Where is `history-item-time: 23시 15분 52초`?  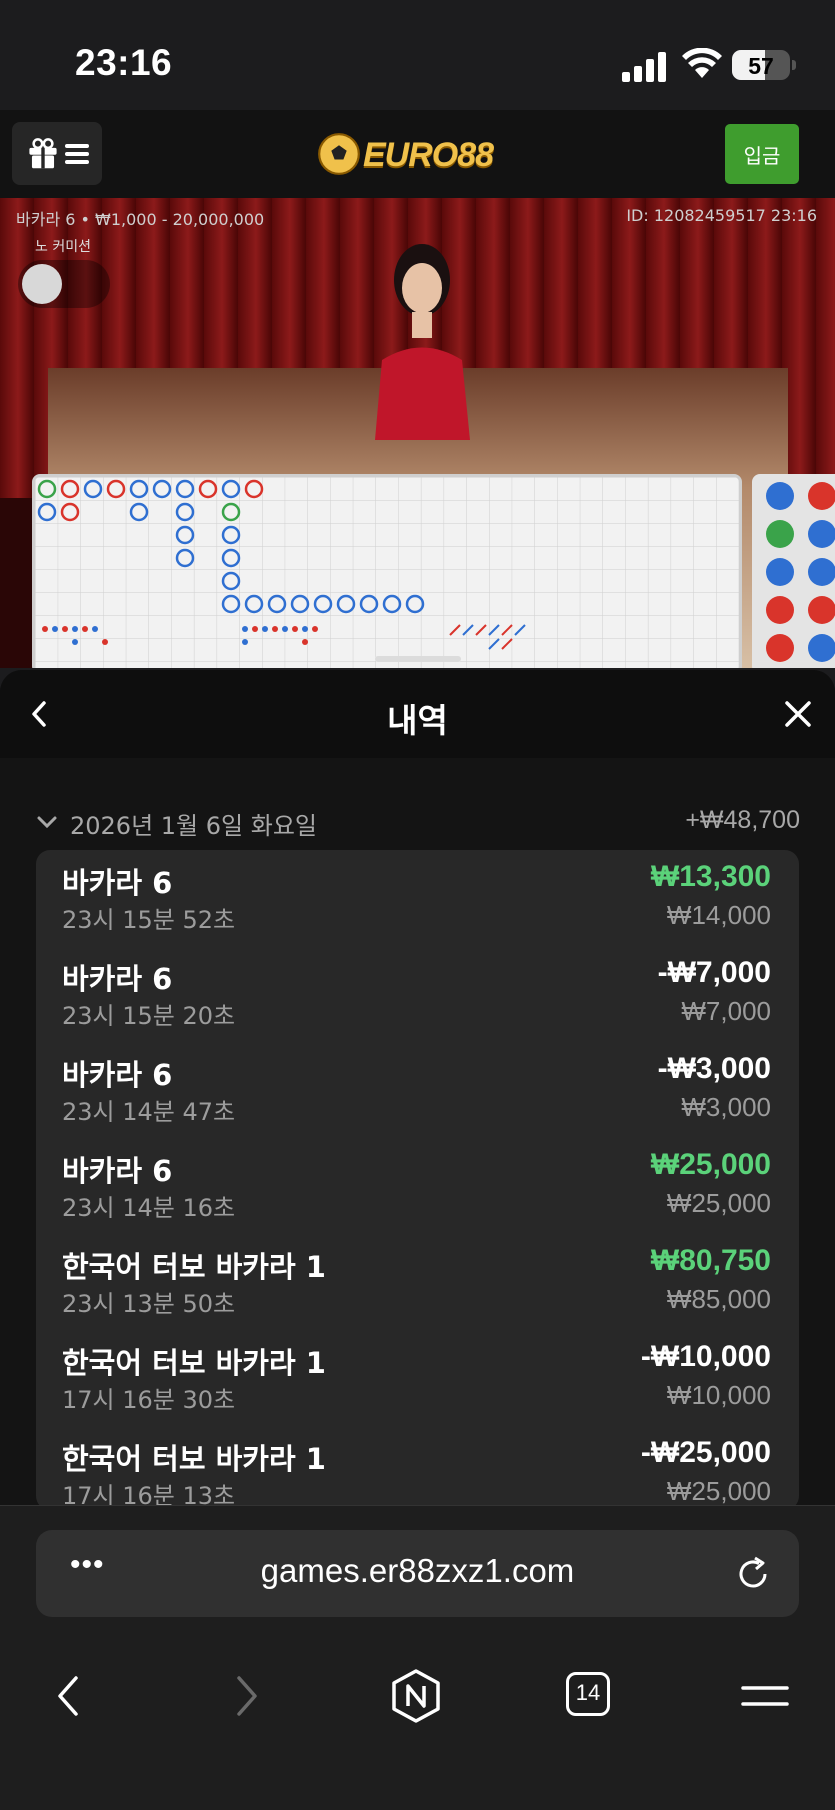 history-item-time: 23시 15분 52초 is located at coordinates (149, 920).